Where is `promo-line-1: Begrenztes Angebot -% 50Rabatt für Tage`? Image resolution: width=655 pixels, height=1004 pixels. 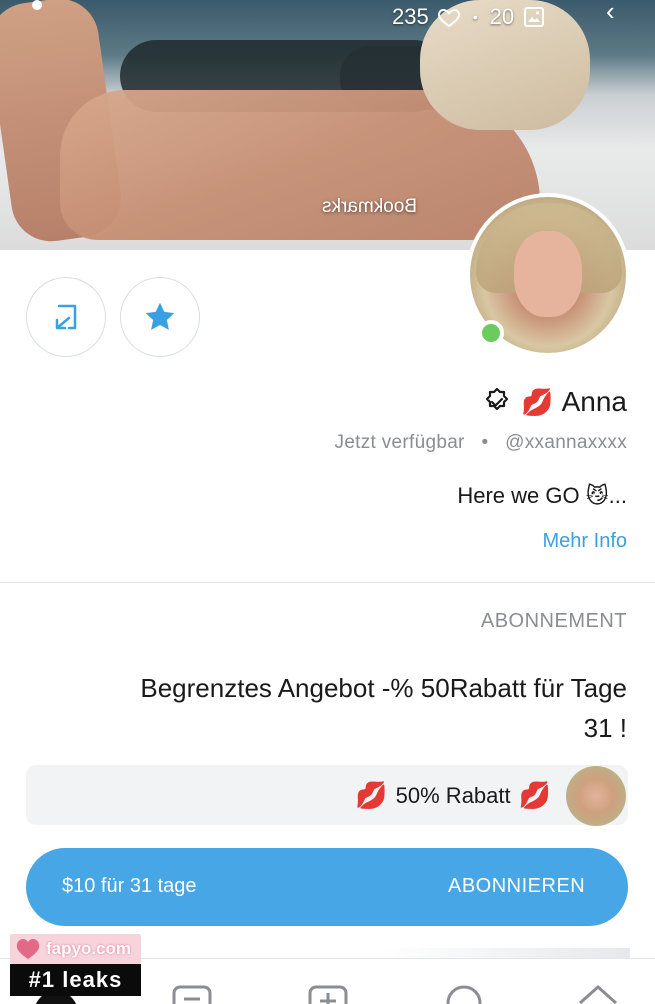
promo-line-1: Begrenztes Angebot -% 50Rabatt für Tage is located at coordinates (383, 688).